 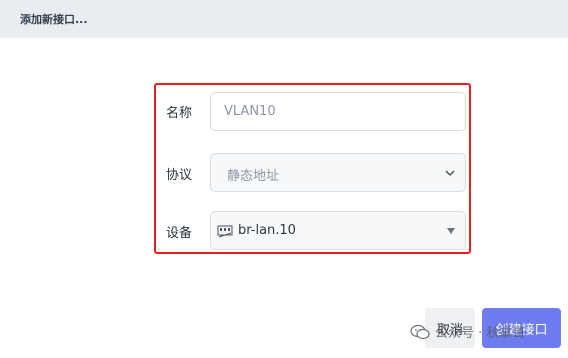 I want to click on device-select: br-lan.10, so click(x=338, y=230).